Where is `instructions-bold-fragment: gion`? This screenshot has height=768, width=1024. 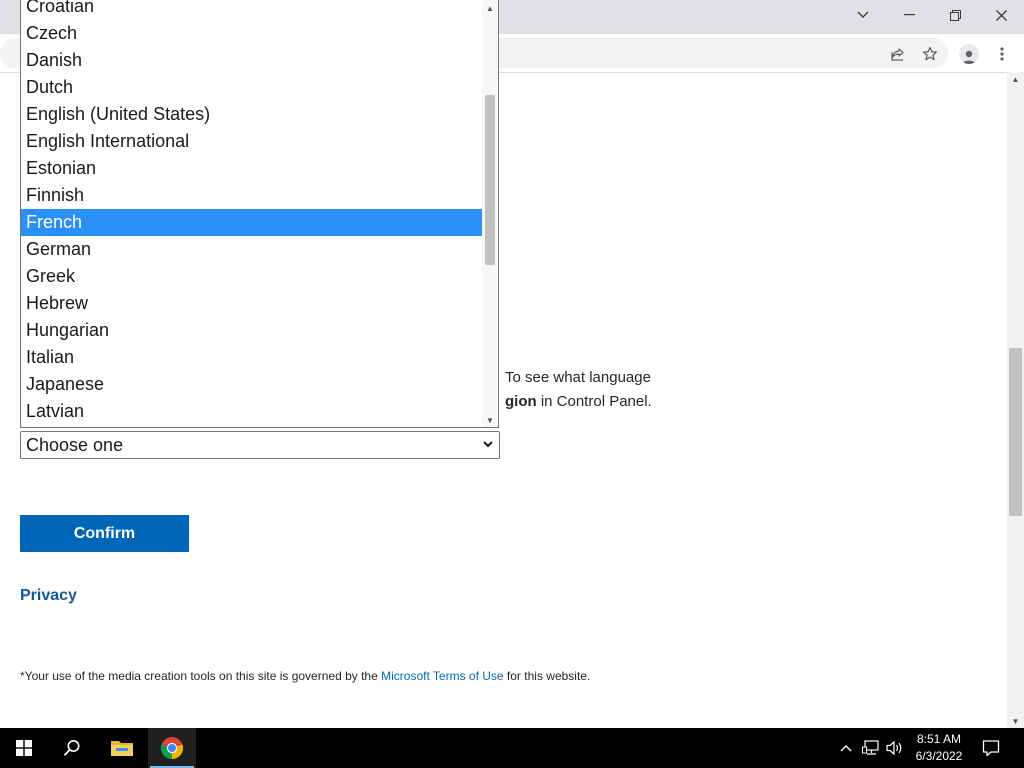 instructions-bold-fragment: gion is located at coordinates (521, 401).